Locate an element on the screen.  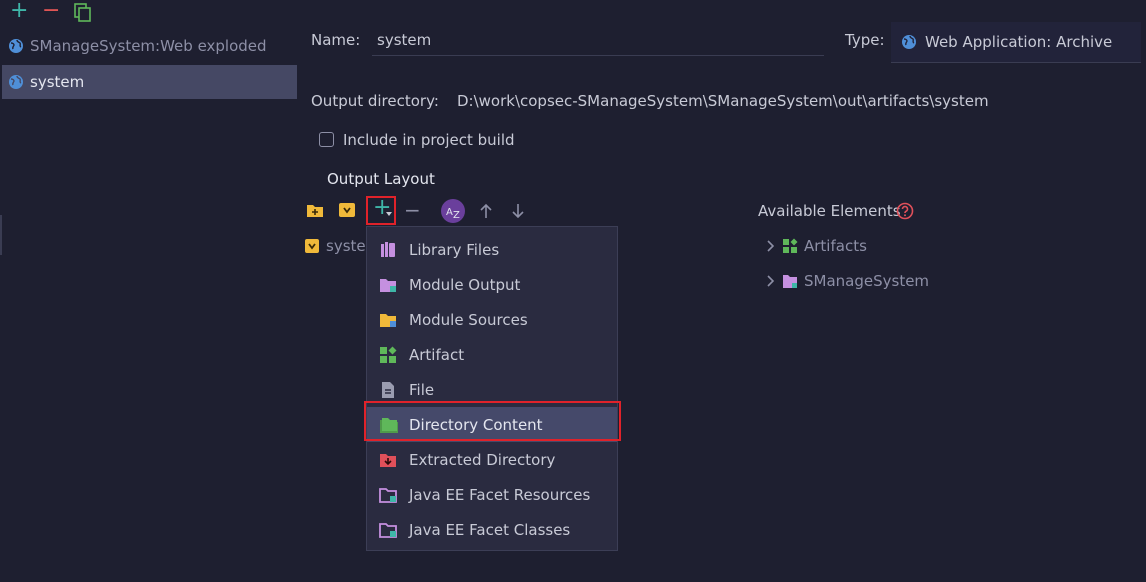
arrow-down-icon is located at coordinates (518, 211).